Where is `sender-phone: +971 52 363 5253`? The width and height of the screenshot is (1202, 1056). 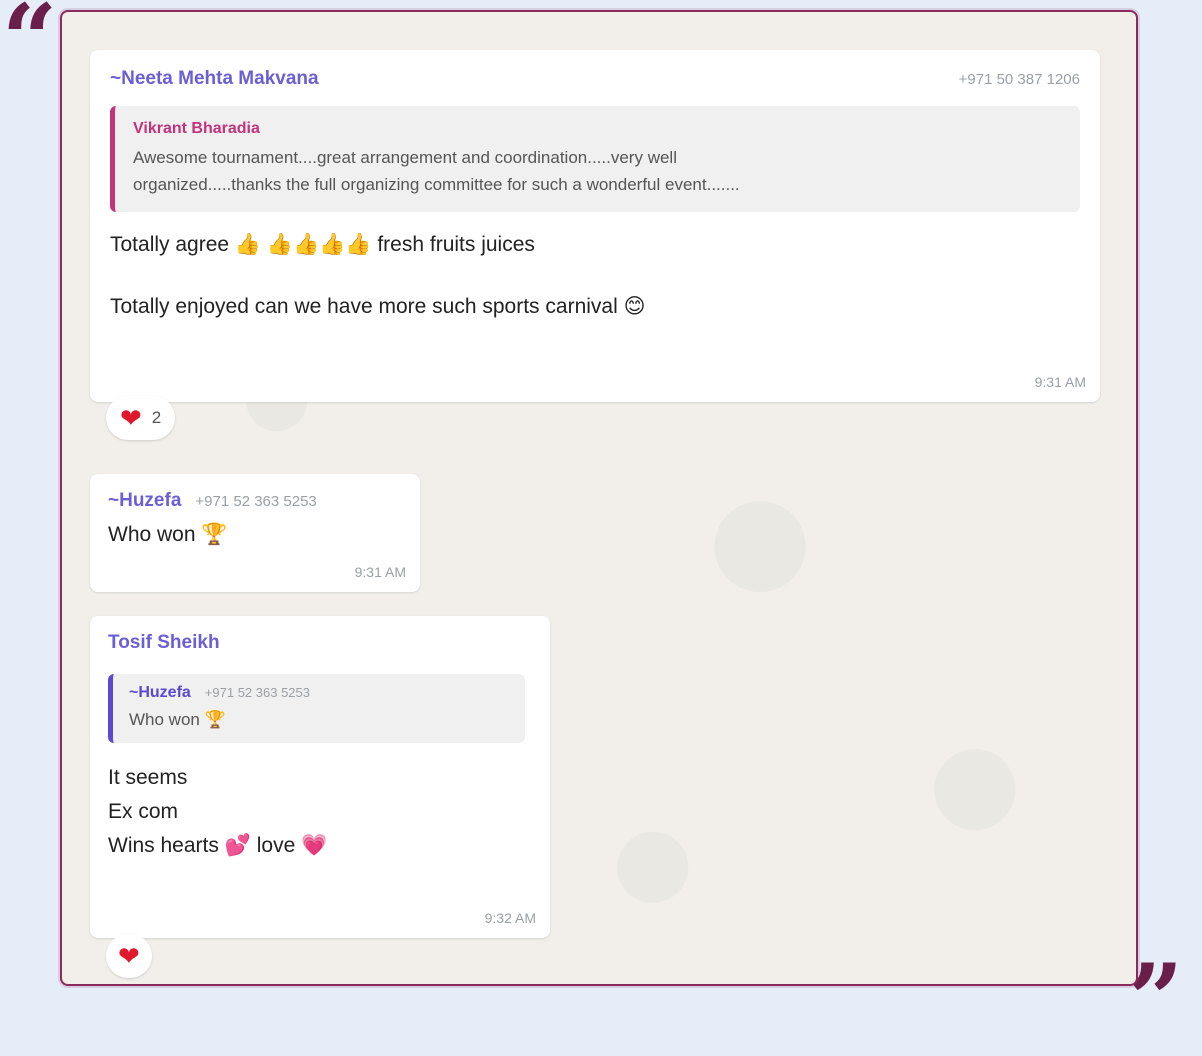
sender-phone: +971 52 363 5253 is located at coordinates (256, 501).